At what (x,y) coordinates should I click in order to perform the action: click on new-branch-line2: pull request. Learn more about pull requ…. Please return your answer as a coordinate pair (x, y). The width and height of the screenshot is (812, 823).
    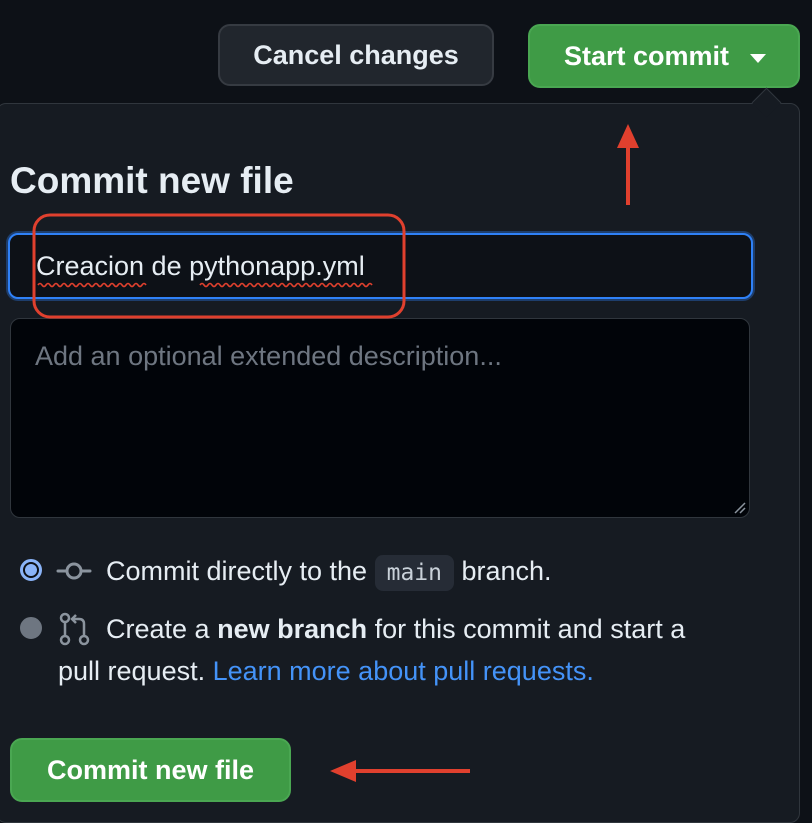
    Looking at the image, I should click on (326, 671).